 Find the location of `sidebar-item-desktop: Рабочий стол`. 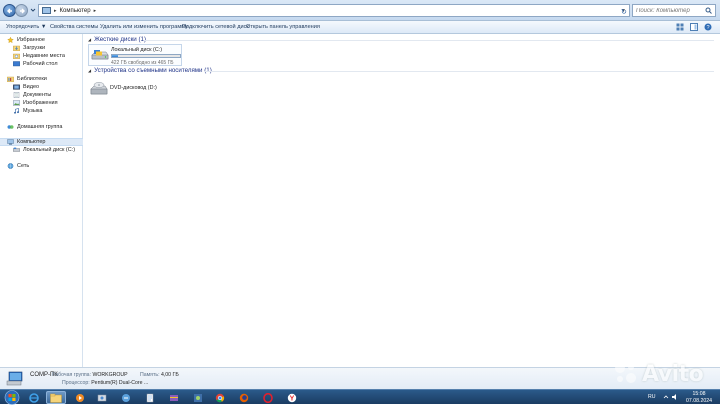

sidebar-item-desktop: Рабочий стол is located at coordinates (35, 64).